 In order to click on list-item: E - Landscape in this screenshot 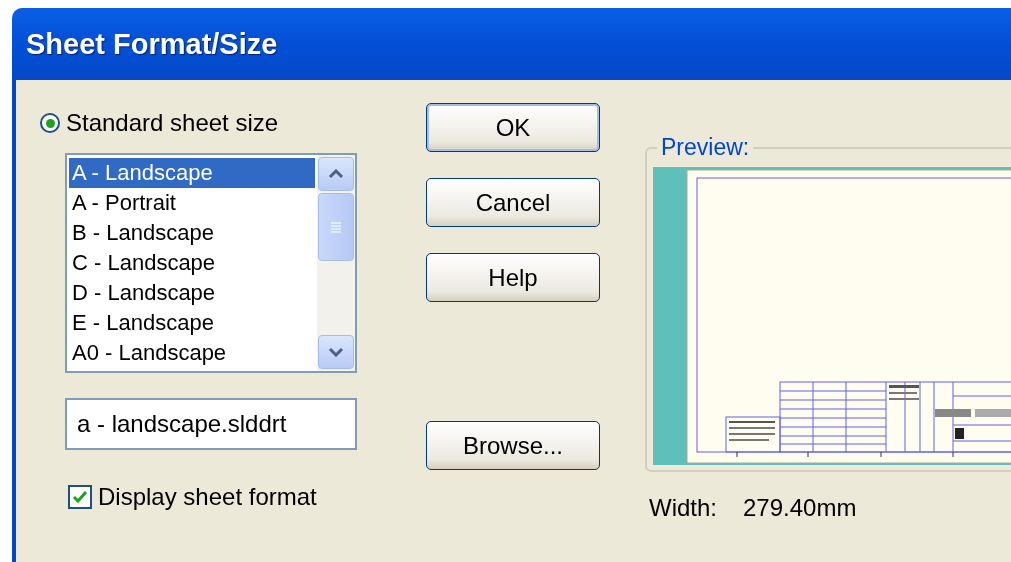, I will do `click(192, 323)`.